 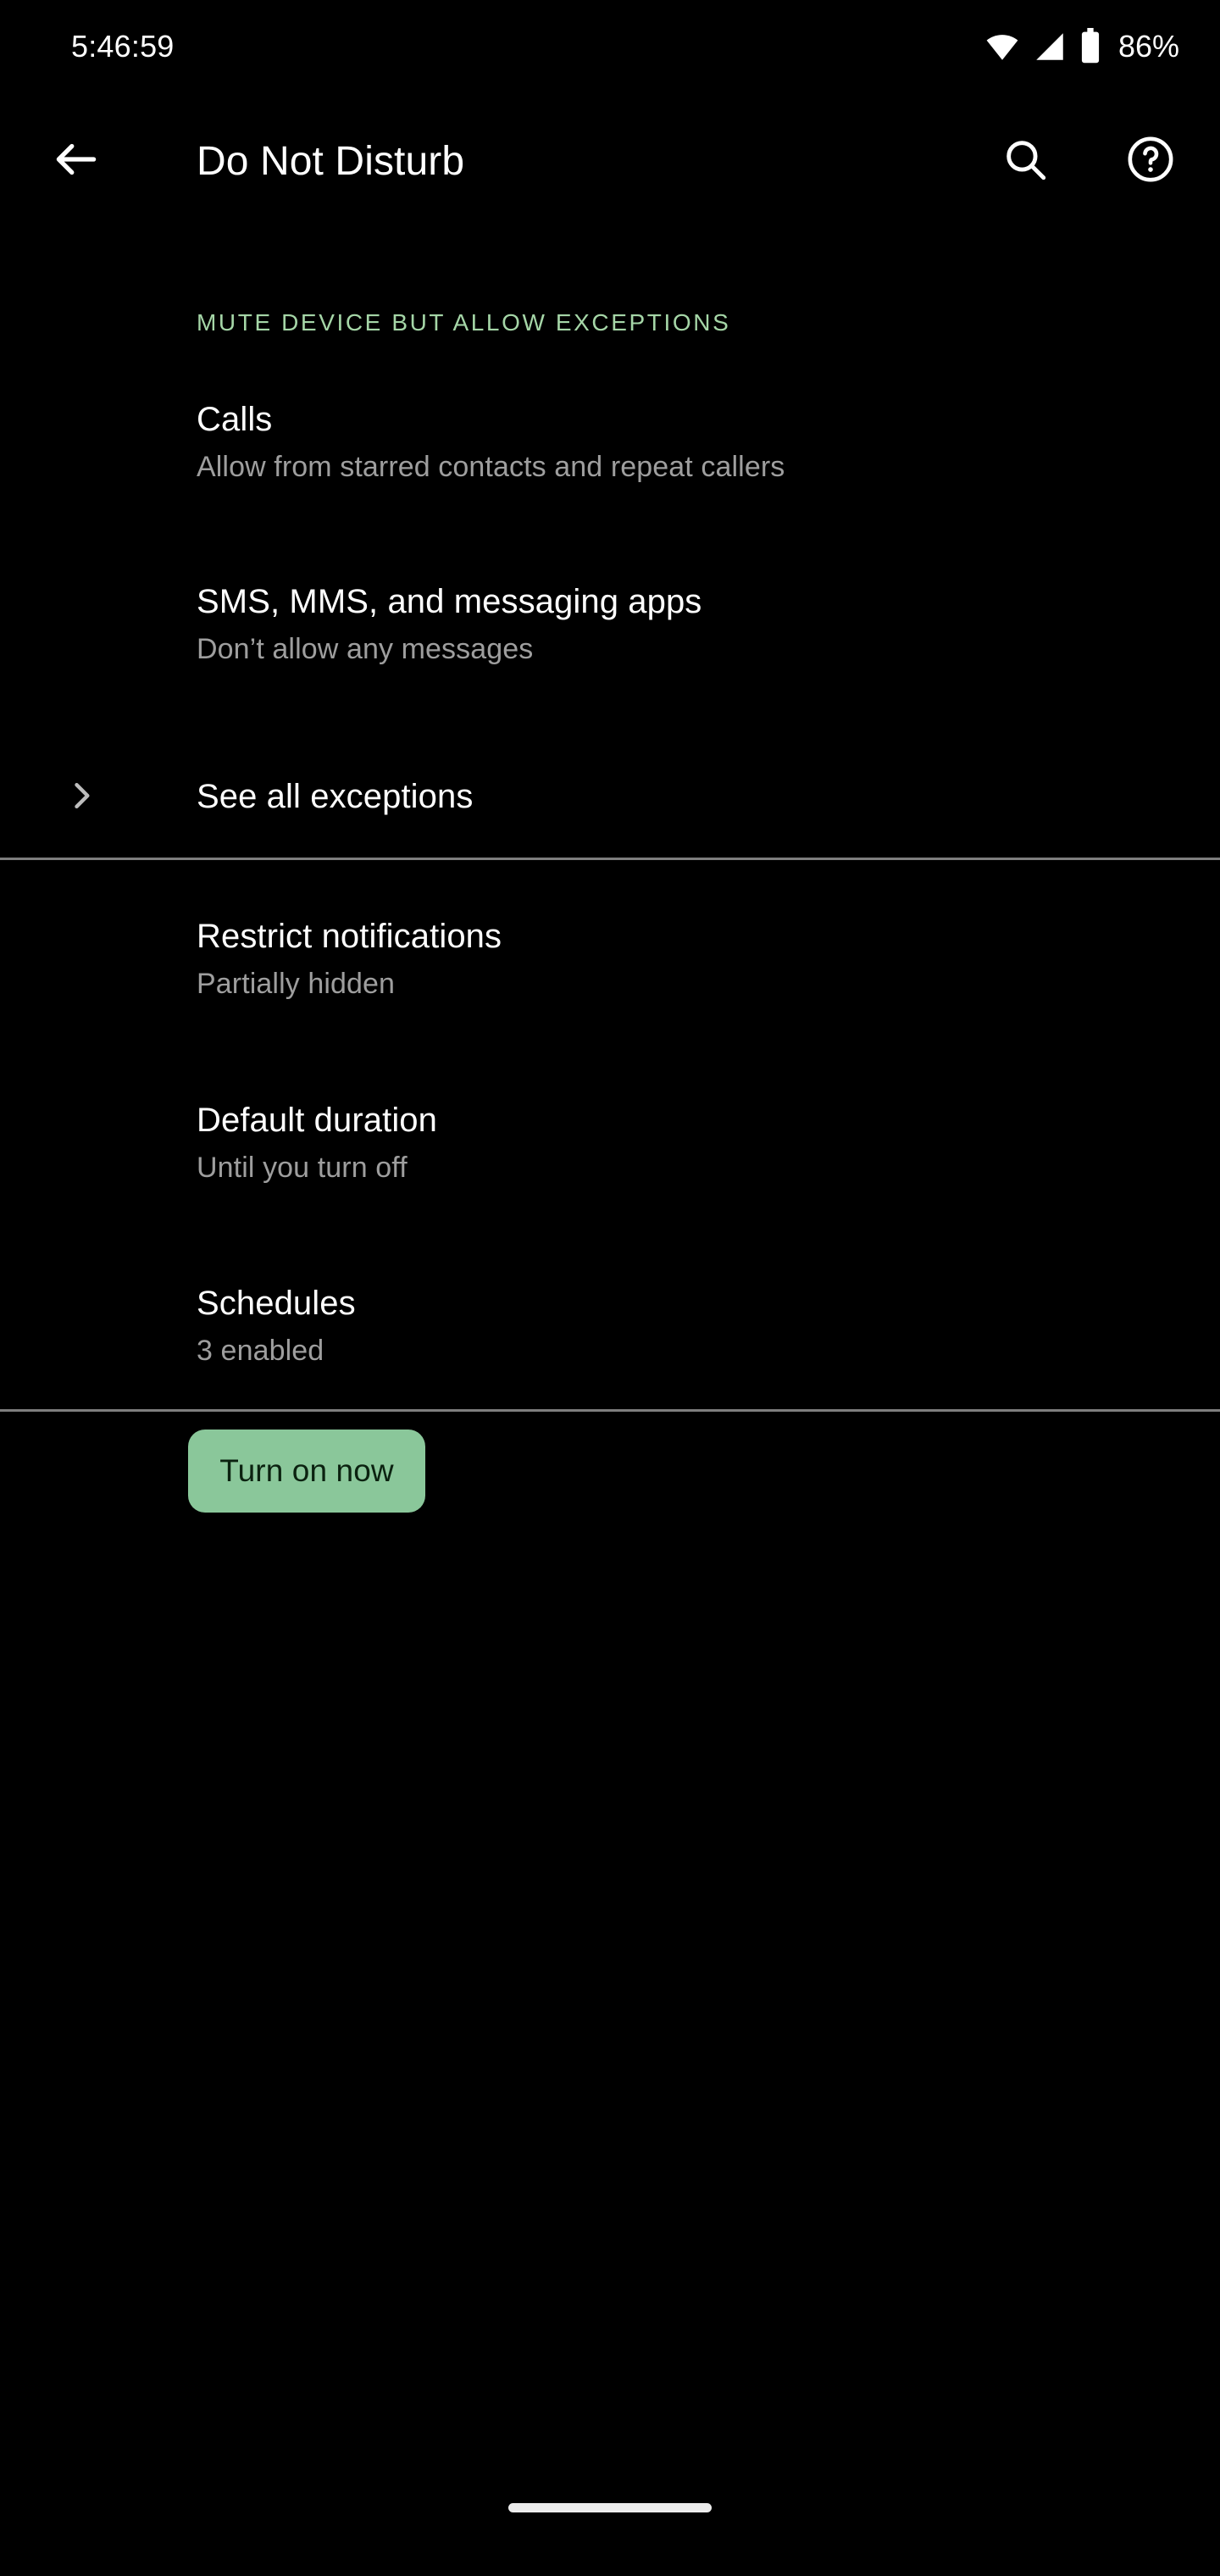 What do you see at coordinates (302, 1168) in the screenshot?
I see `pref-summary: Until you turn off` at bounding box center [302, 1168].